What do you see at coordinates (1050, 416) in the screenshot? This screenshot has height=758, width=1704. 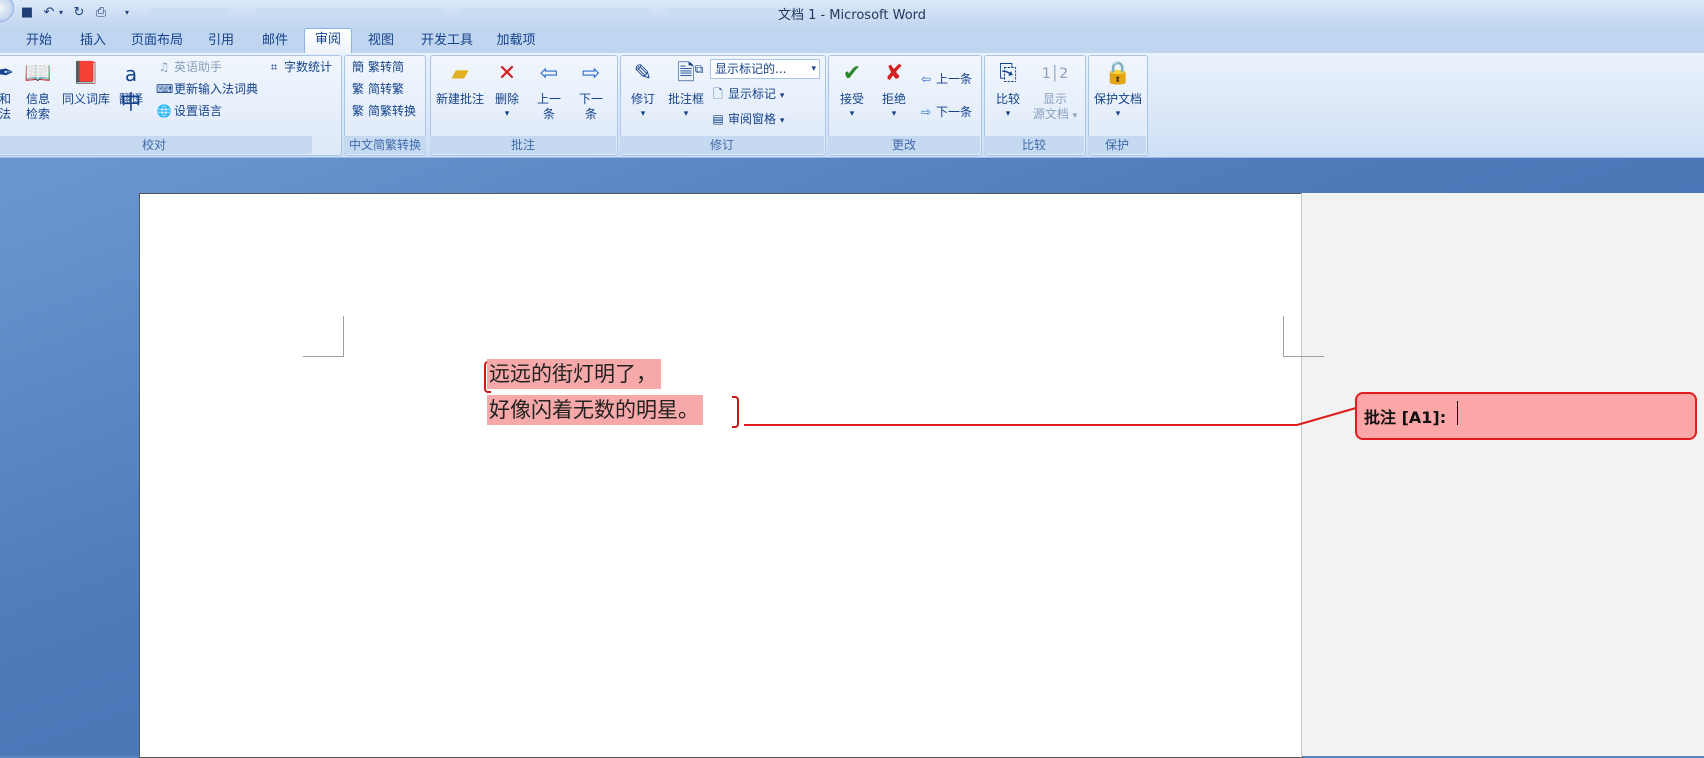 I see `comment-connector-line` at bounding box center [1050, 416].